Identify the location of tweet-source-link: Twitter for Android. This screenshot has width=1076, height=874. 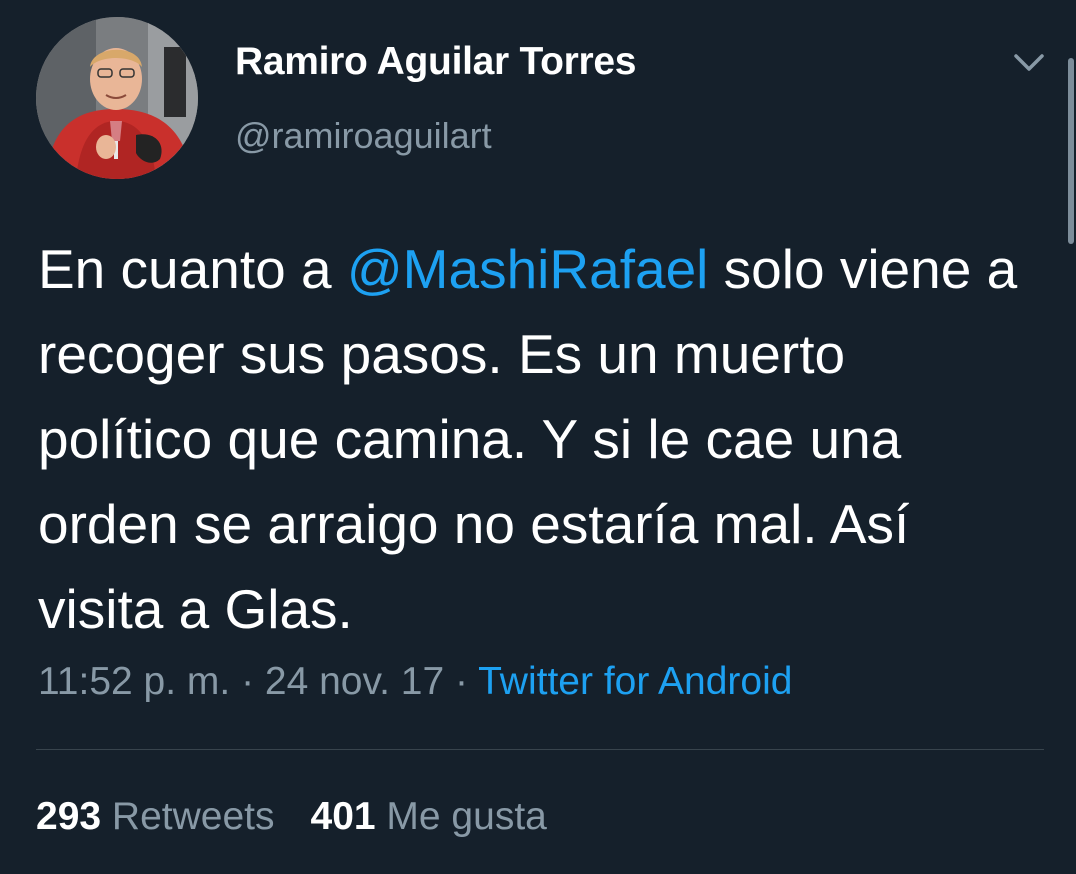
(635, 681).